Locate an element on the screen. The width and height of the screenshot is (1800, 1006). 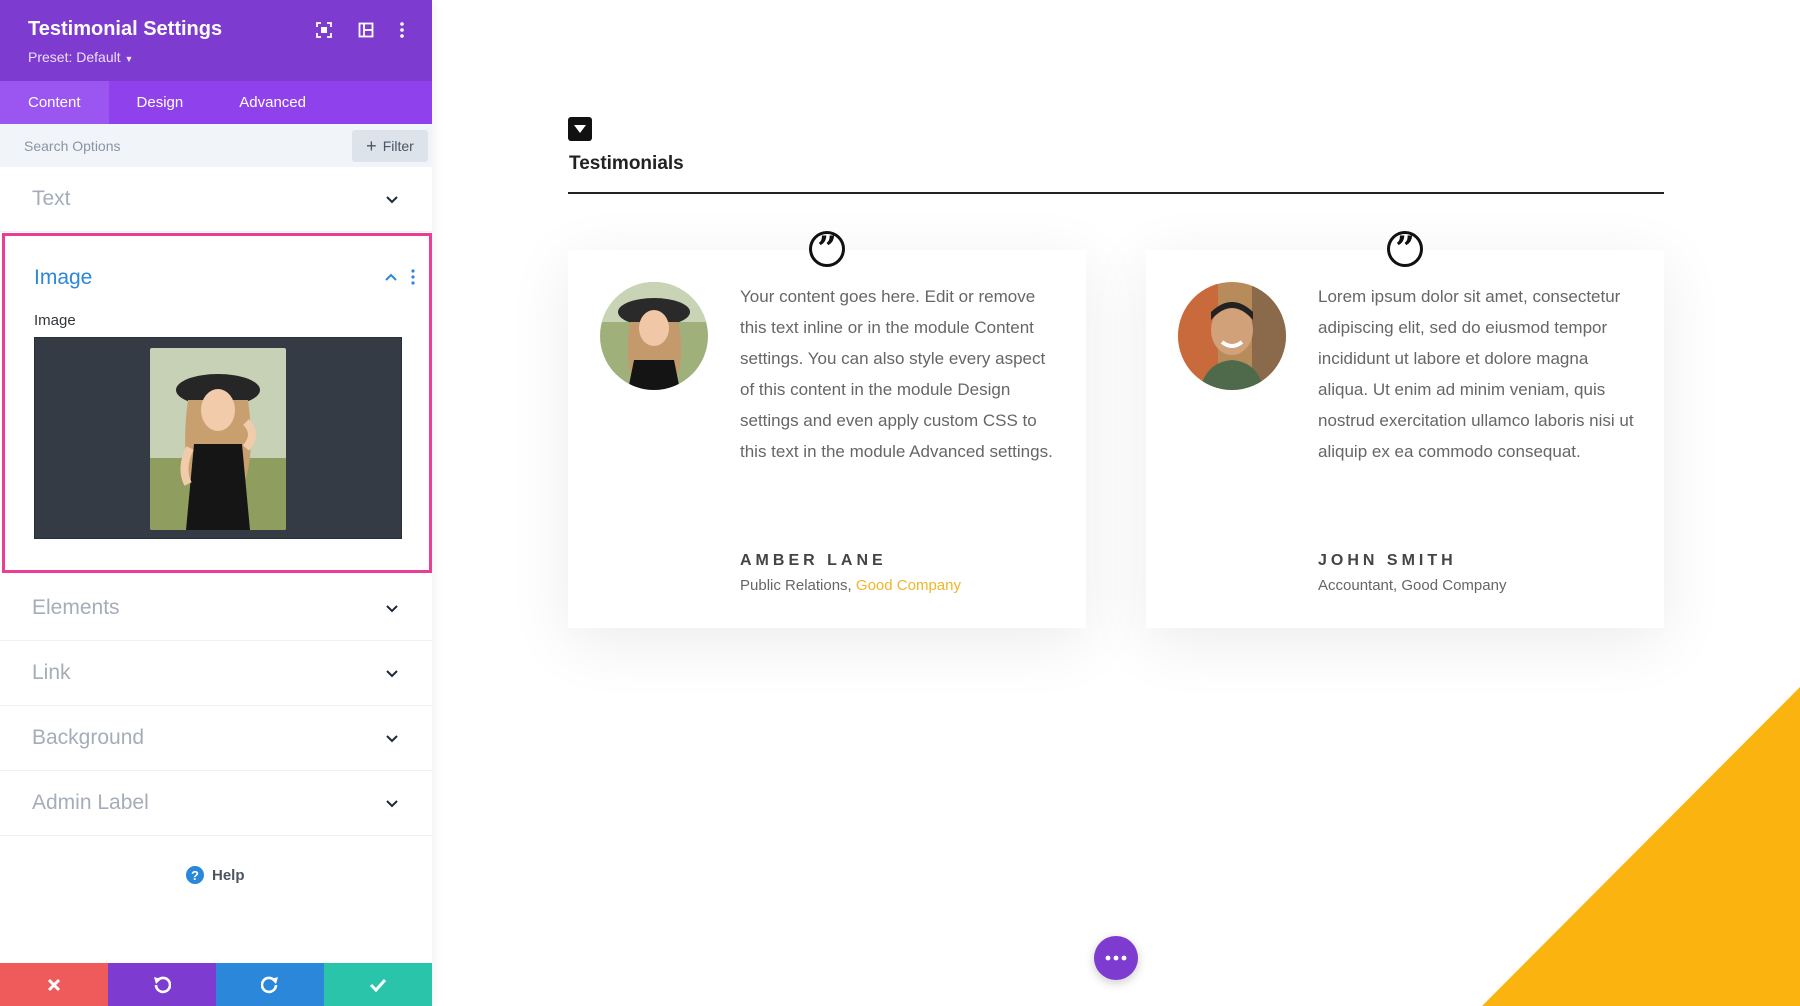
testimonial-position: Public Relations, Good Company is located at coordinates (850, 585).